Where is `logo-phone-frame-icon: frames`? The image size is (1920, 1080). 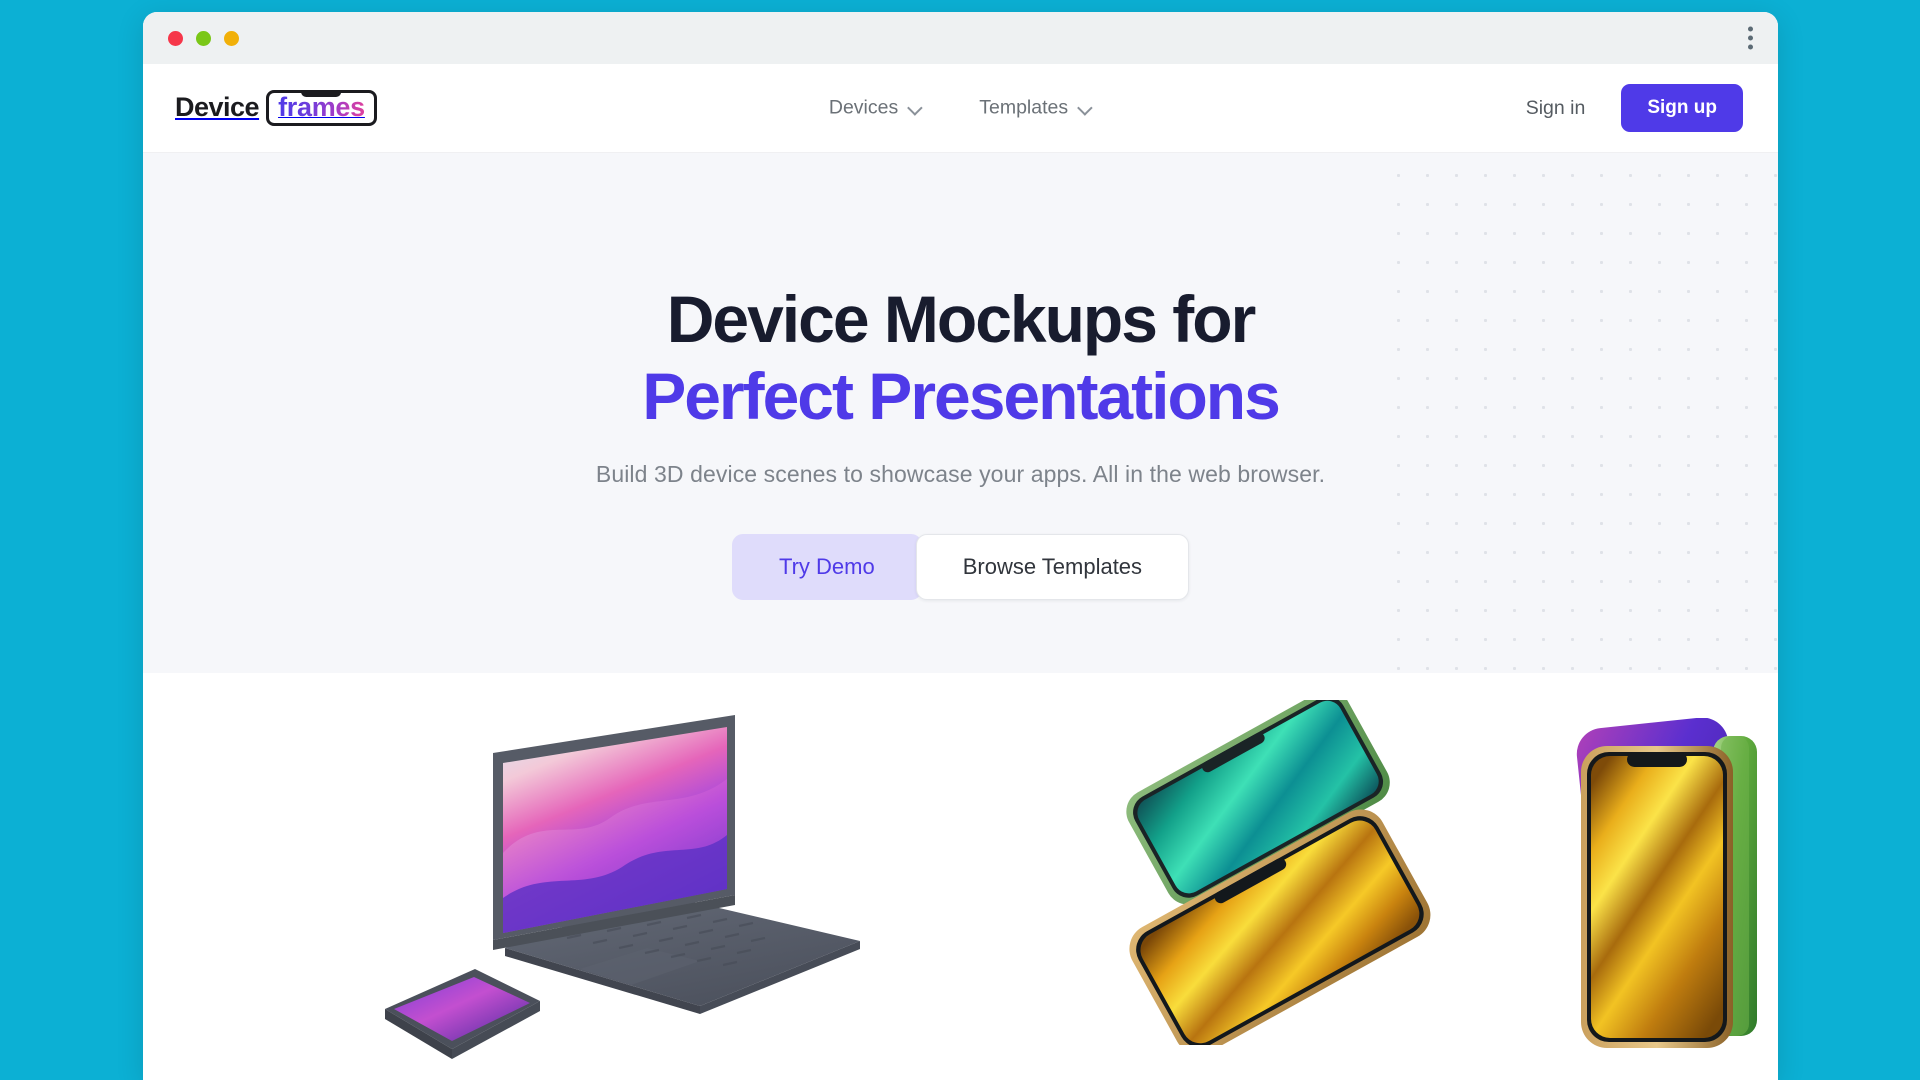
logo-phone-frame-icon: frames is located at coordinates (321, 108).